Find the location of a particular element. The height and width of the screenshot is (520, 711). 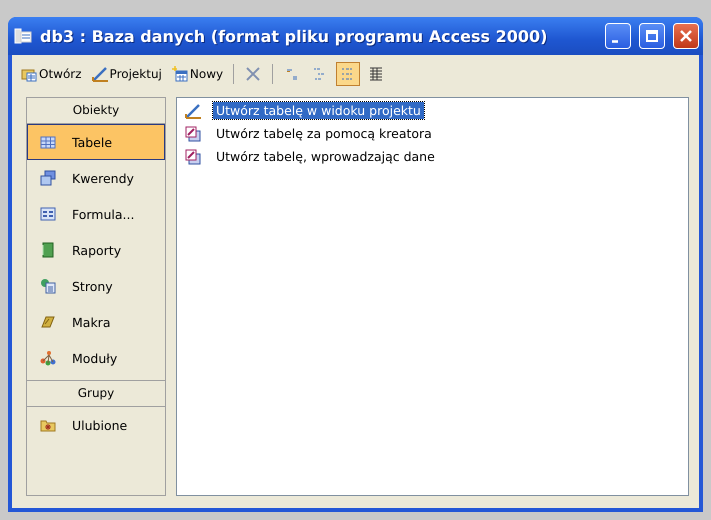

objects-header: Obiekty is located at coordinates (96, 110).